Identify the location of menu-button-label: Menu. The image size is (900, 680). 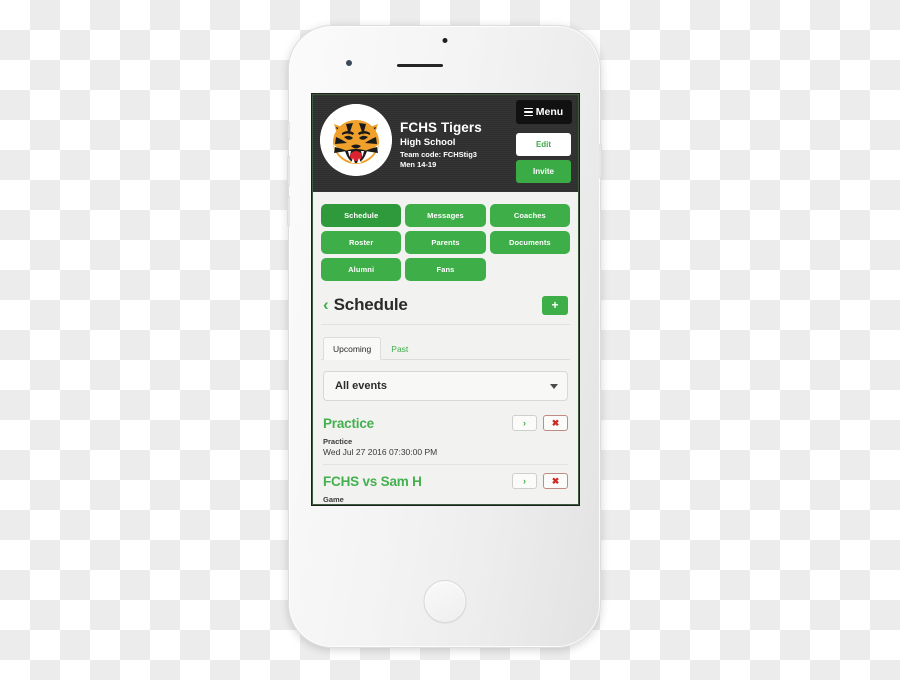
(549, 112).